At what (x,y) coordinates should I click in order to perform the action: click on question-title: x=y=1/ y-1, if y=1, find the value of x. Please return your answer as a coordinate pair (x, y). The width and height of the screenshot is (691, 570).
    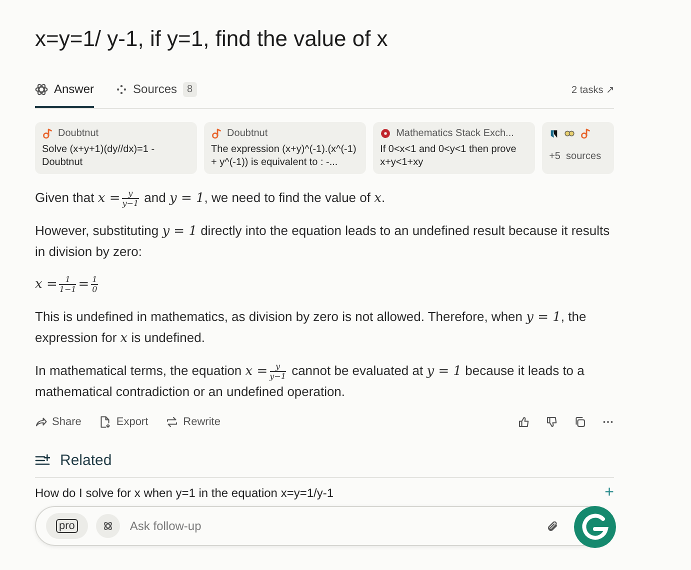
    Looking at the image, I should click on (212, 39).